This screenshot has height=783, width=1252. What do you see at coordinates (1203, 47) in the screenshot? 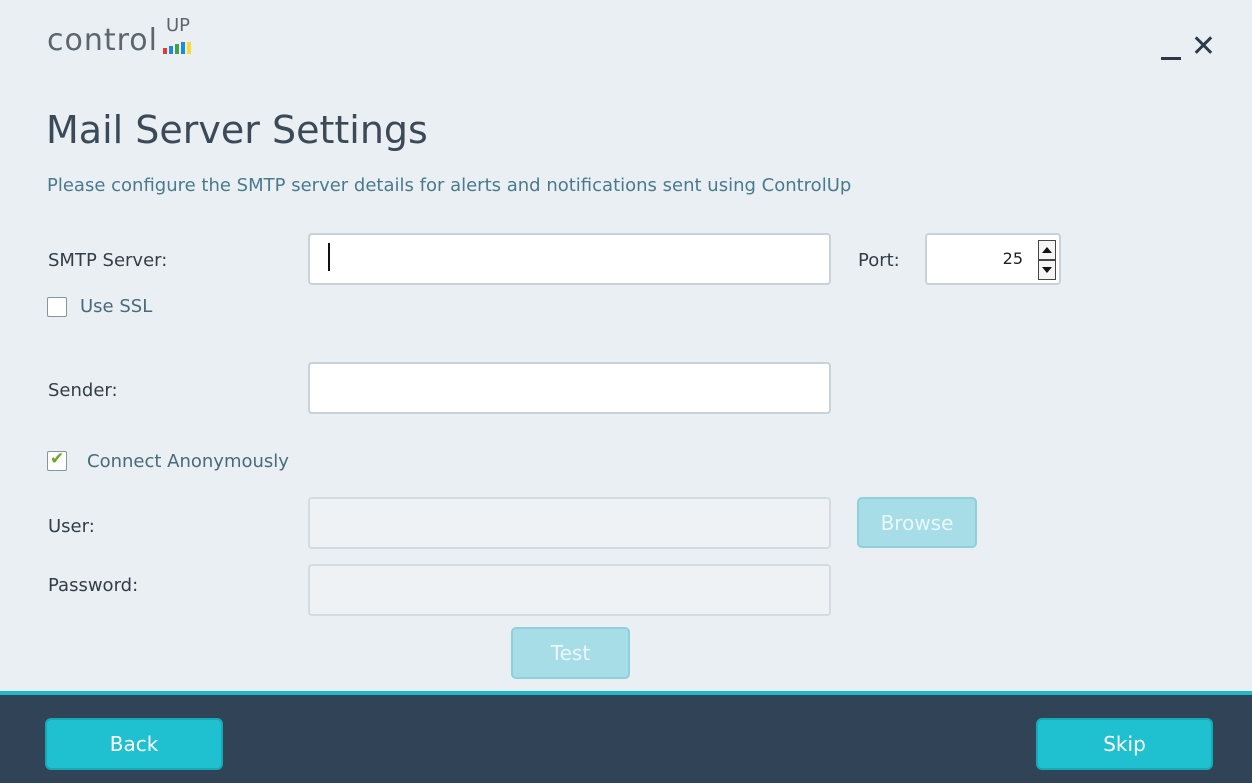
I see `close-button: ✕` at bounding box center [1203, 47].